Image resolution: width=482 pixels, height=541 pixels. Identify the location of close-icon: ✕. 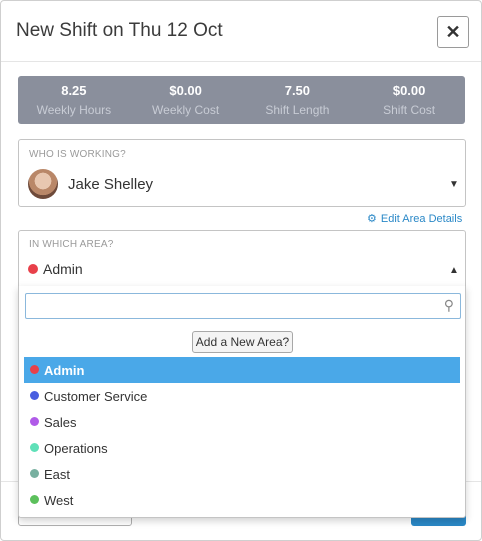
(453, 31).